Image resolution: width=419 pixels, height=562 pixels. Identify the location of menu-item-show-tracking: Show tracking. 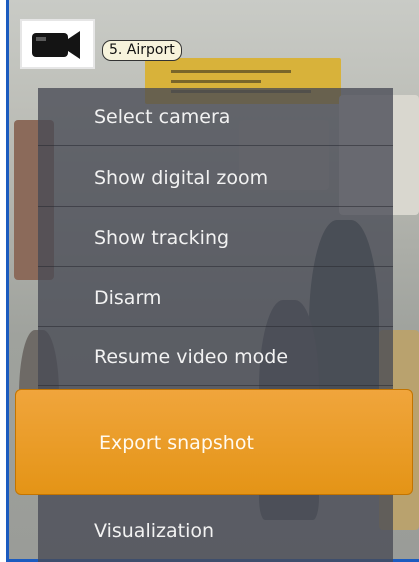
(215, 238).